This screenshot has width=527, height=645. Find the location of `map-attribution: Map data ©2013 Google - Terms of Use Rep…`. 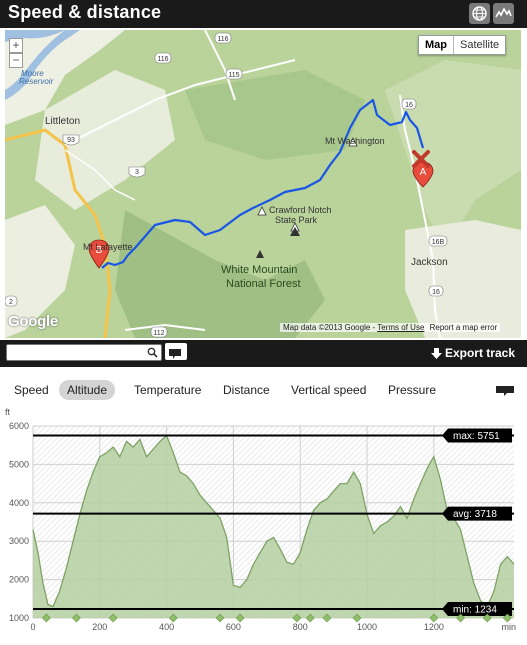

map-attribution: Map data ©2013 Google - Terms of Use Rep… is located at coordinates (390, 327).